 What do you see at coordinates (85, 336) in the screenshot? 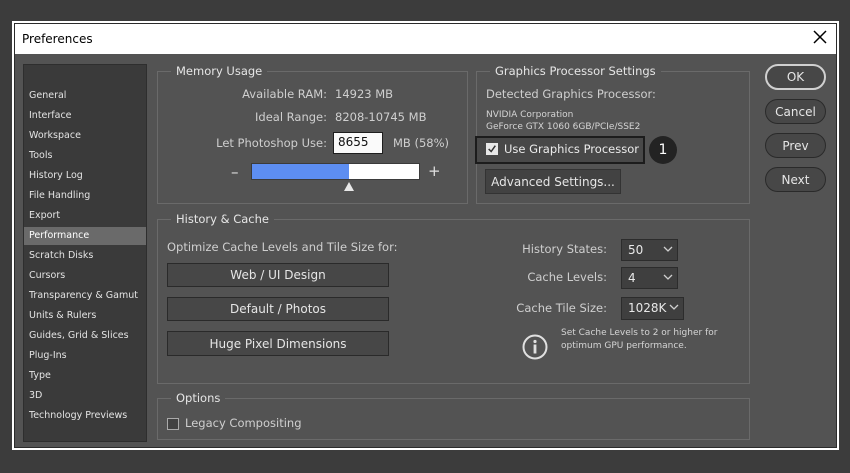
I see `sidebar-item-guides-grid-slices: Guides, Grid & Slices` at bounding box center [85, 336].